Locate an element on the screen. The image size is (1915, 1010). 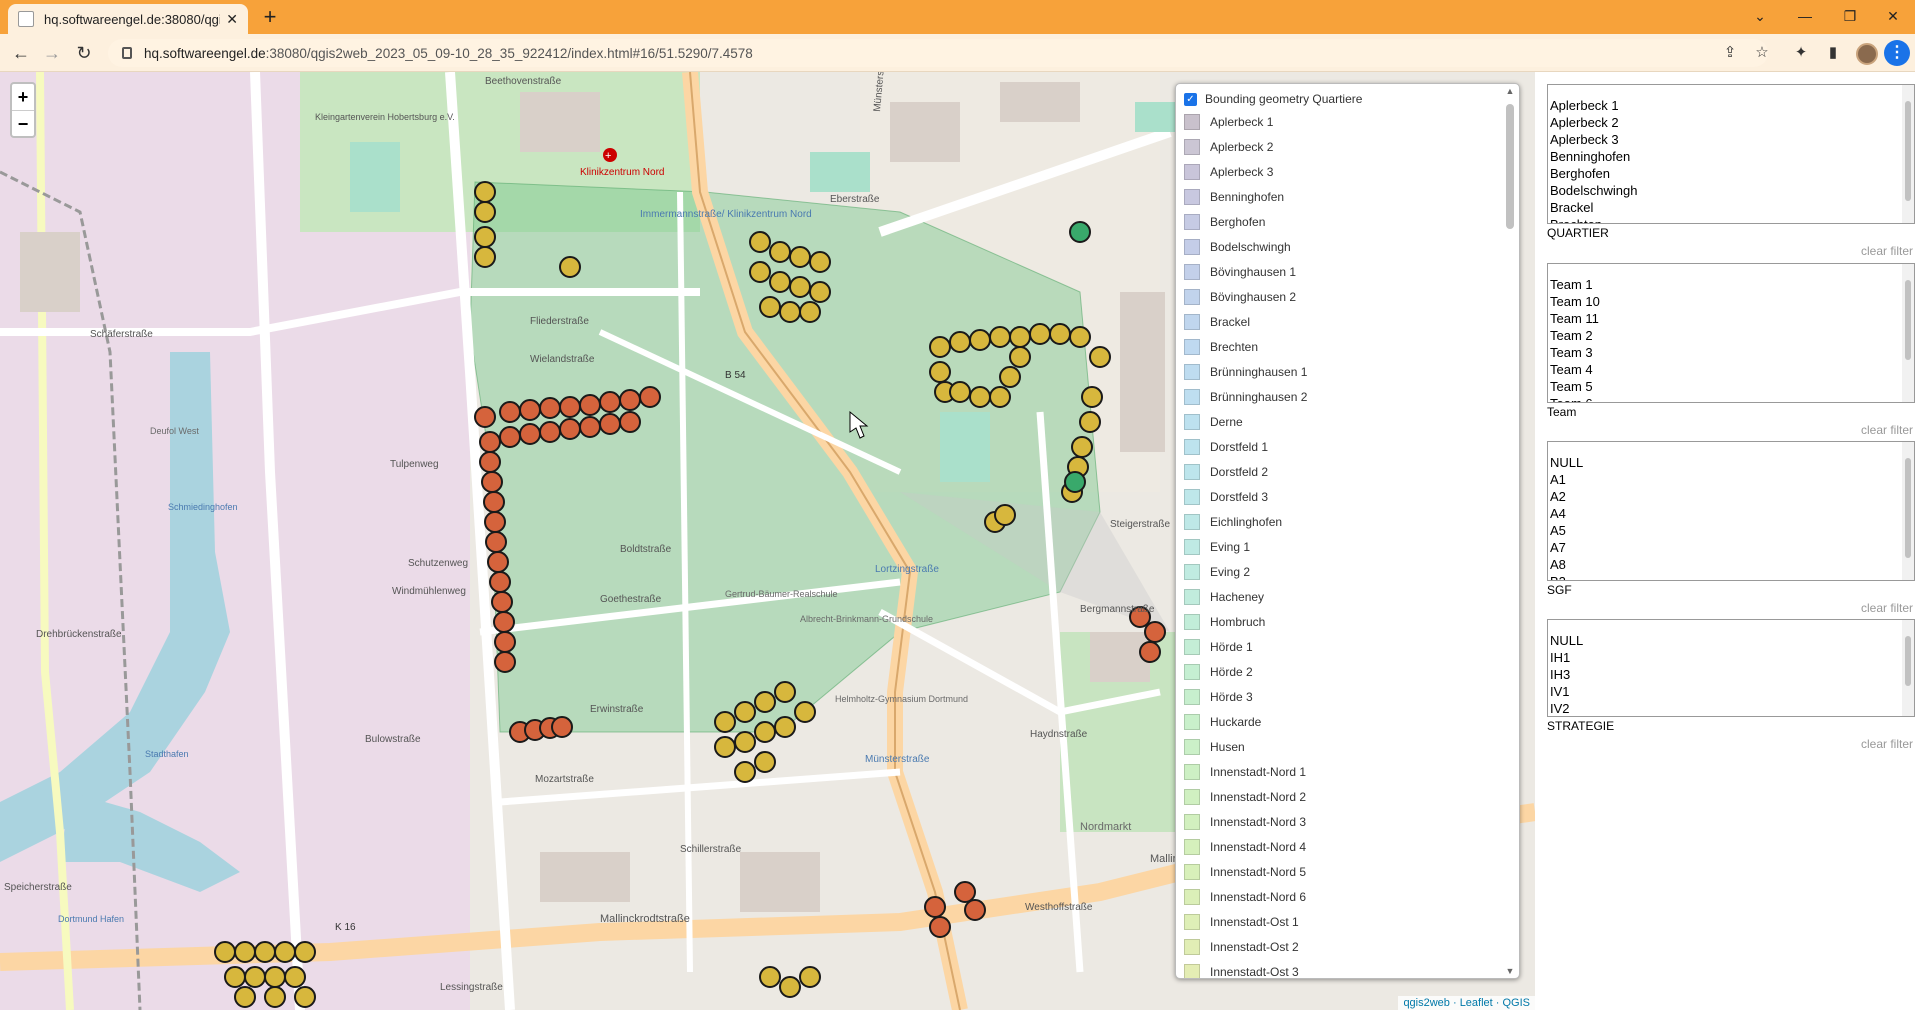
layer-scroll-thumb is located at coordinates (1510, 166).